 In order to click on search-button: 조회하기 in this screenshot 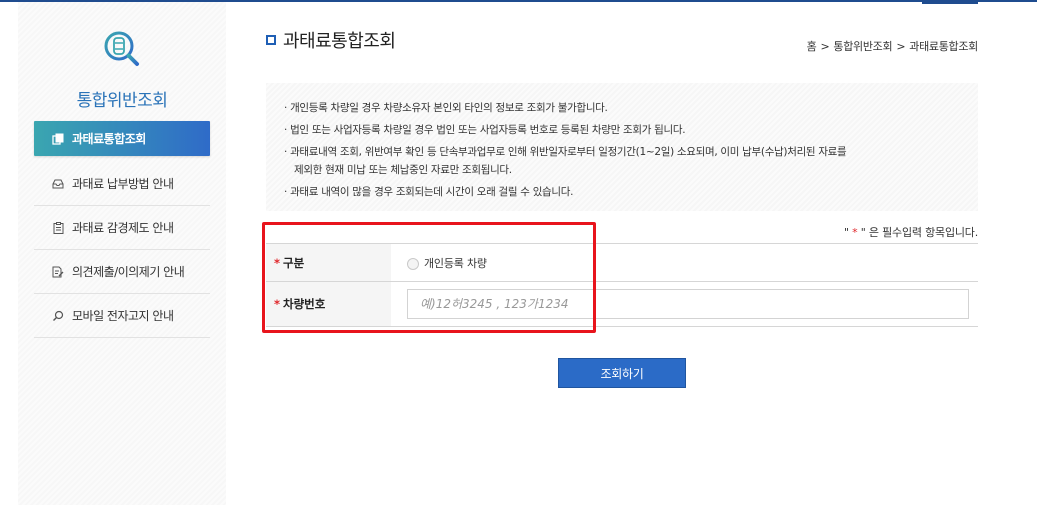, I will do `click(622, 373)`.